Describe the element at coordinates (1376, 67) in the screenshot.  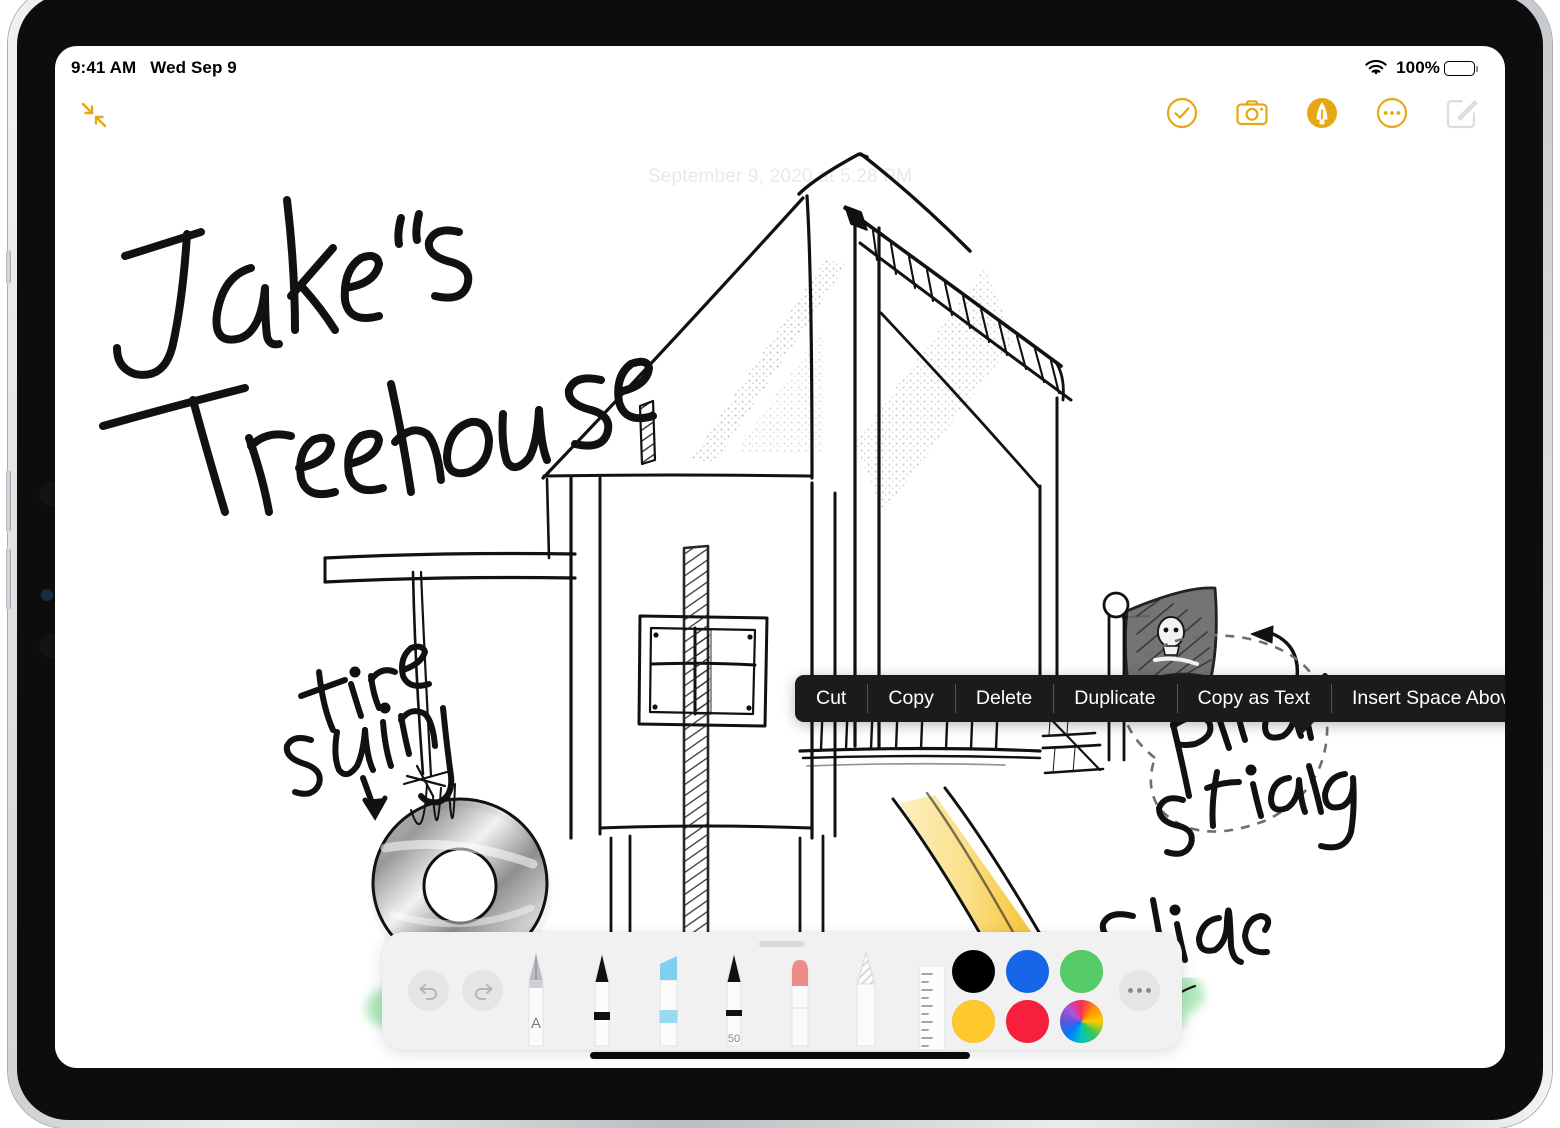
I see `wifi-icon` at that location.